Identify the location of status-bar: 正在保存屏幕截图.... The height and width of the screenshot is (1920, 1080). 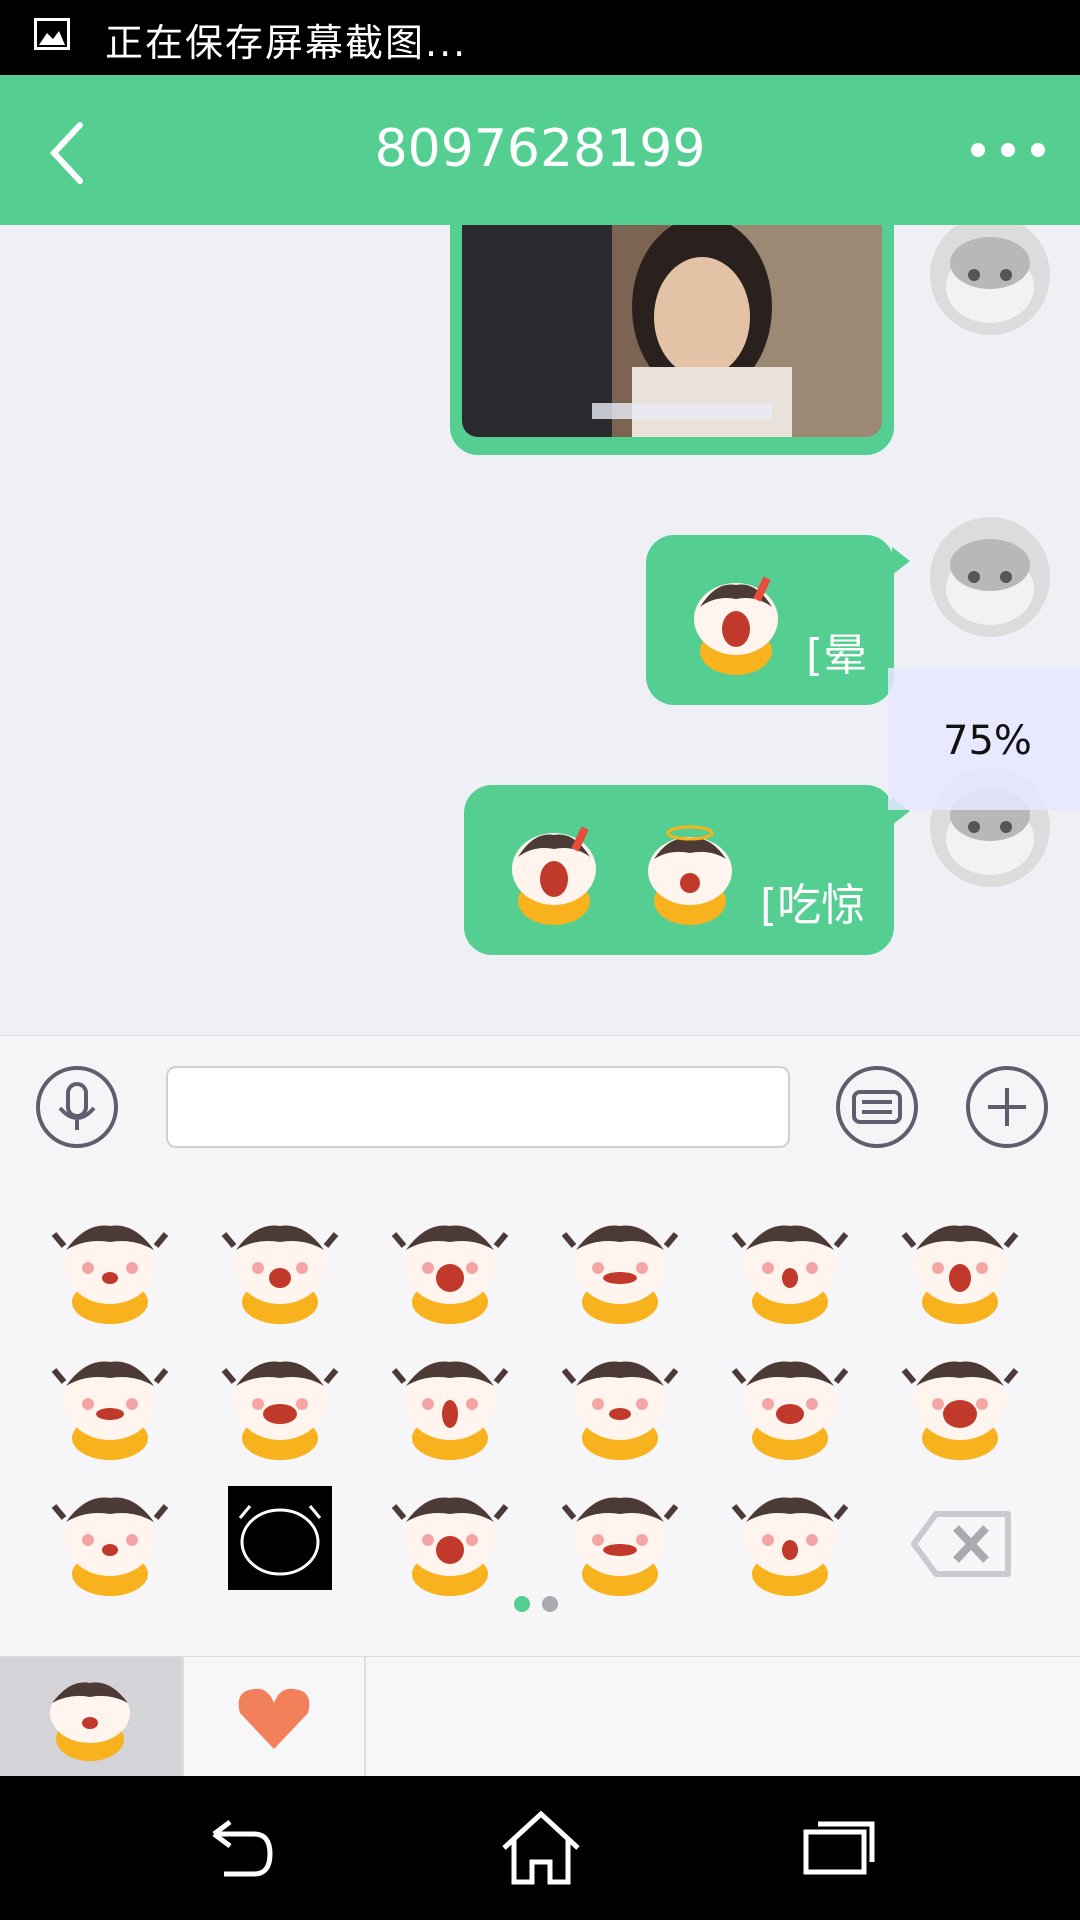
(540, 37).